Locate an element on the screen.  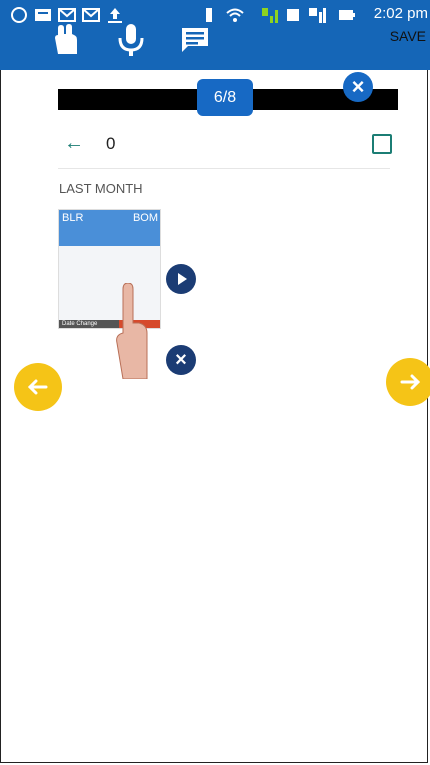
vibrate-icon is located at coordinates (209, 15).